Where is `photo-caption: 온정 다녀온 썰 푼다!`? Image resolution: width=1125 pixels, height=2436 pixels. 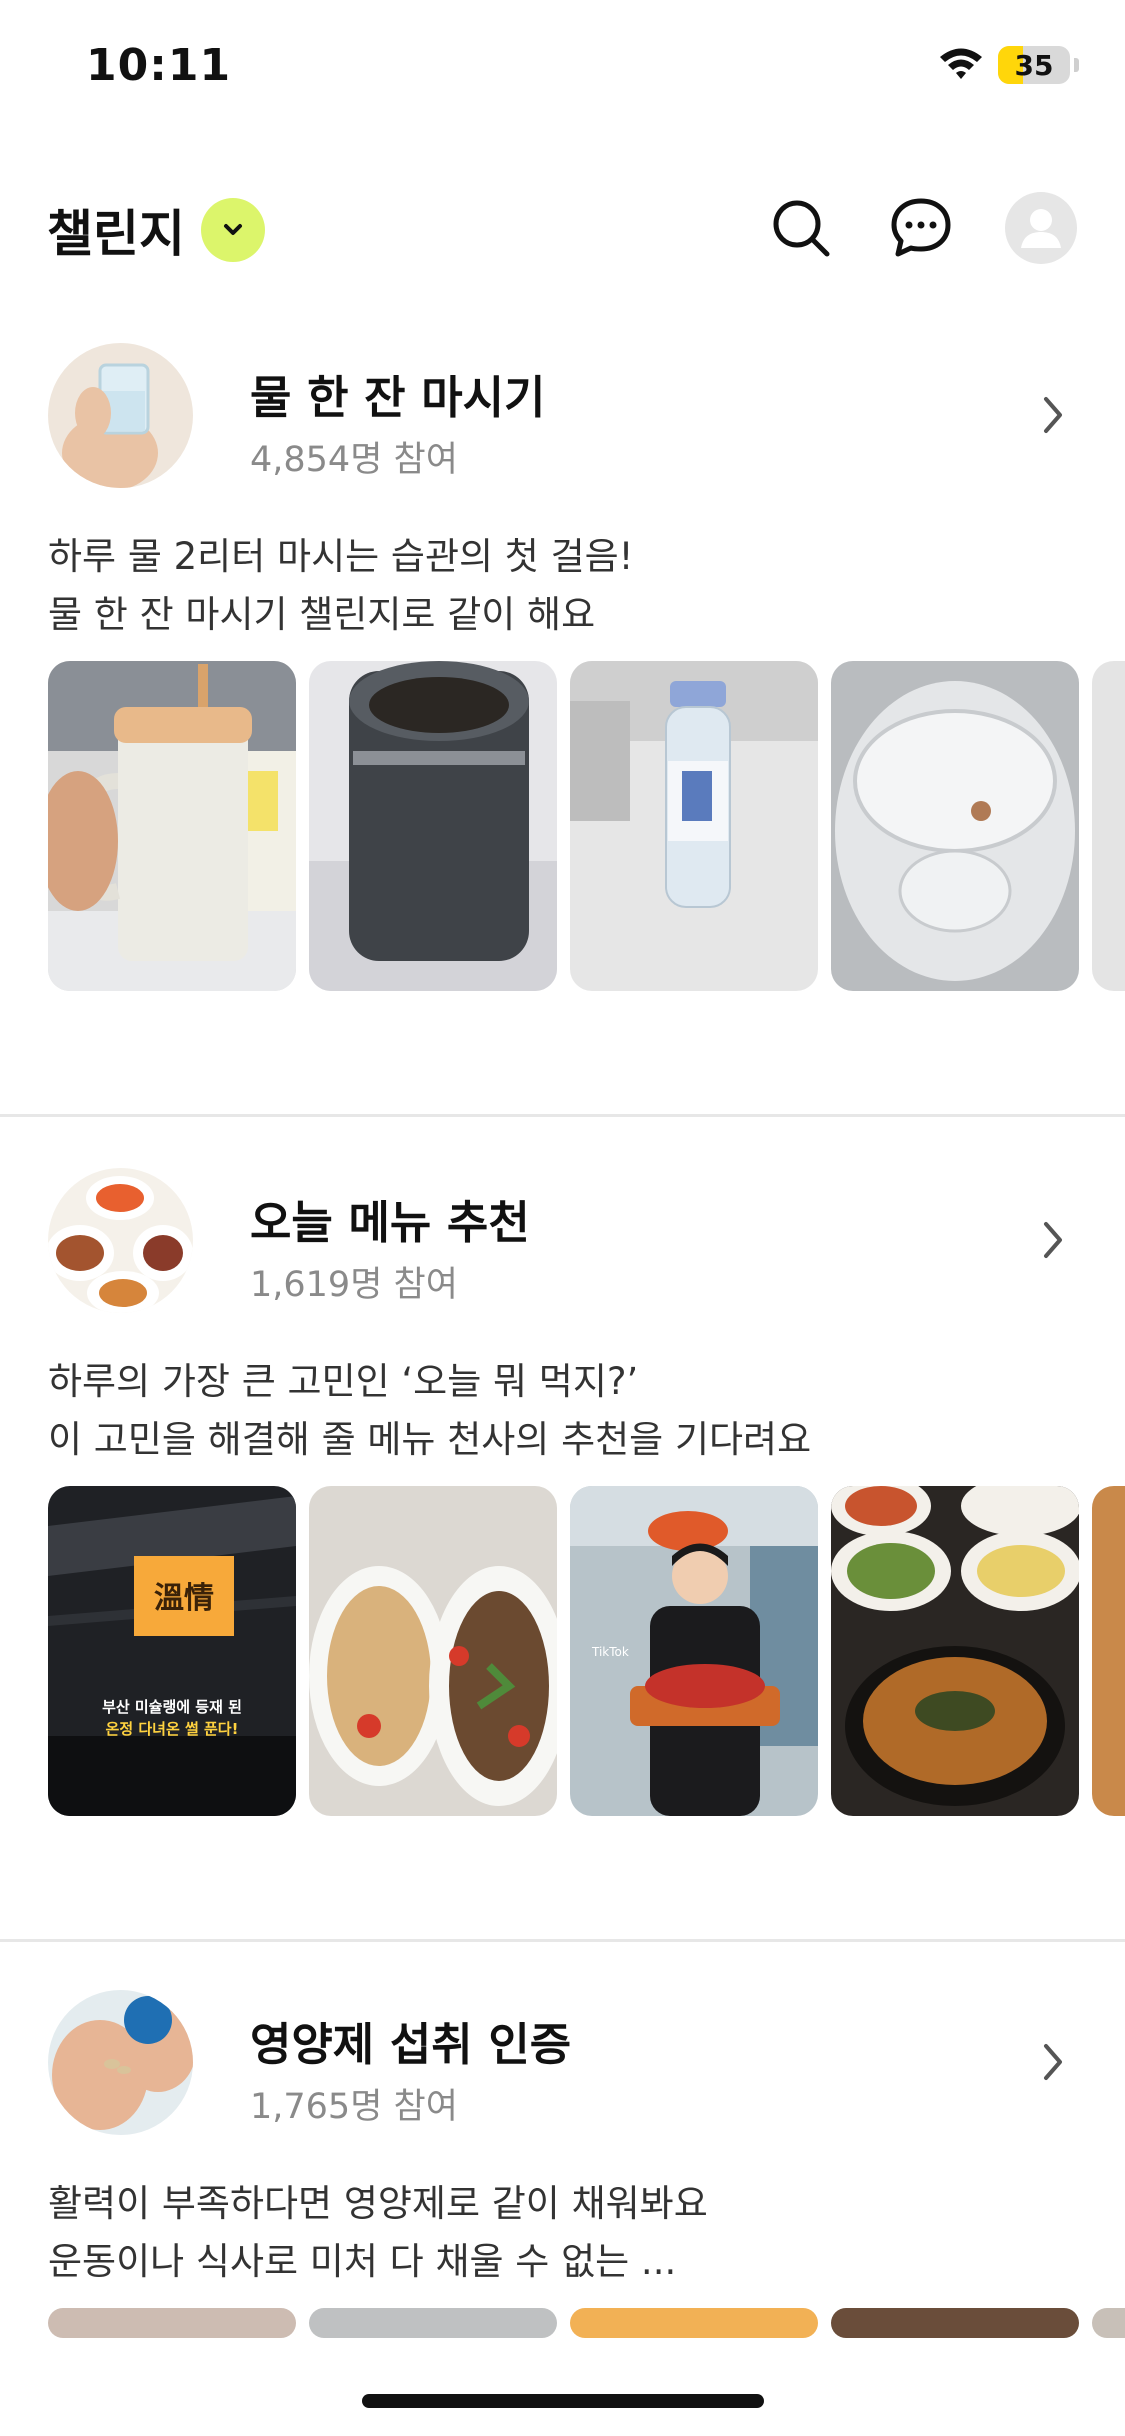
photo-caption: 온정 다녀온 썰 푼다! is located at coordinates (172, 1729).